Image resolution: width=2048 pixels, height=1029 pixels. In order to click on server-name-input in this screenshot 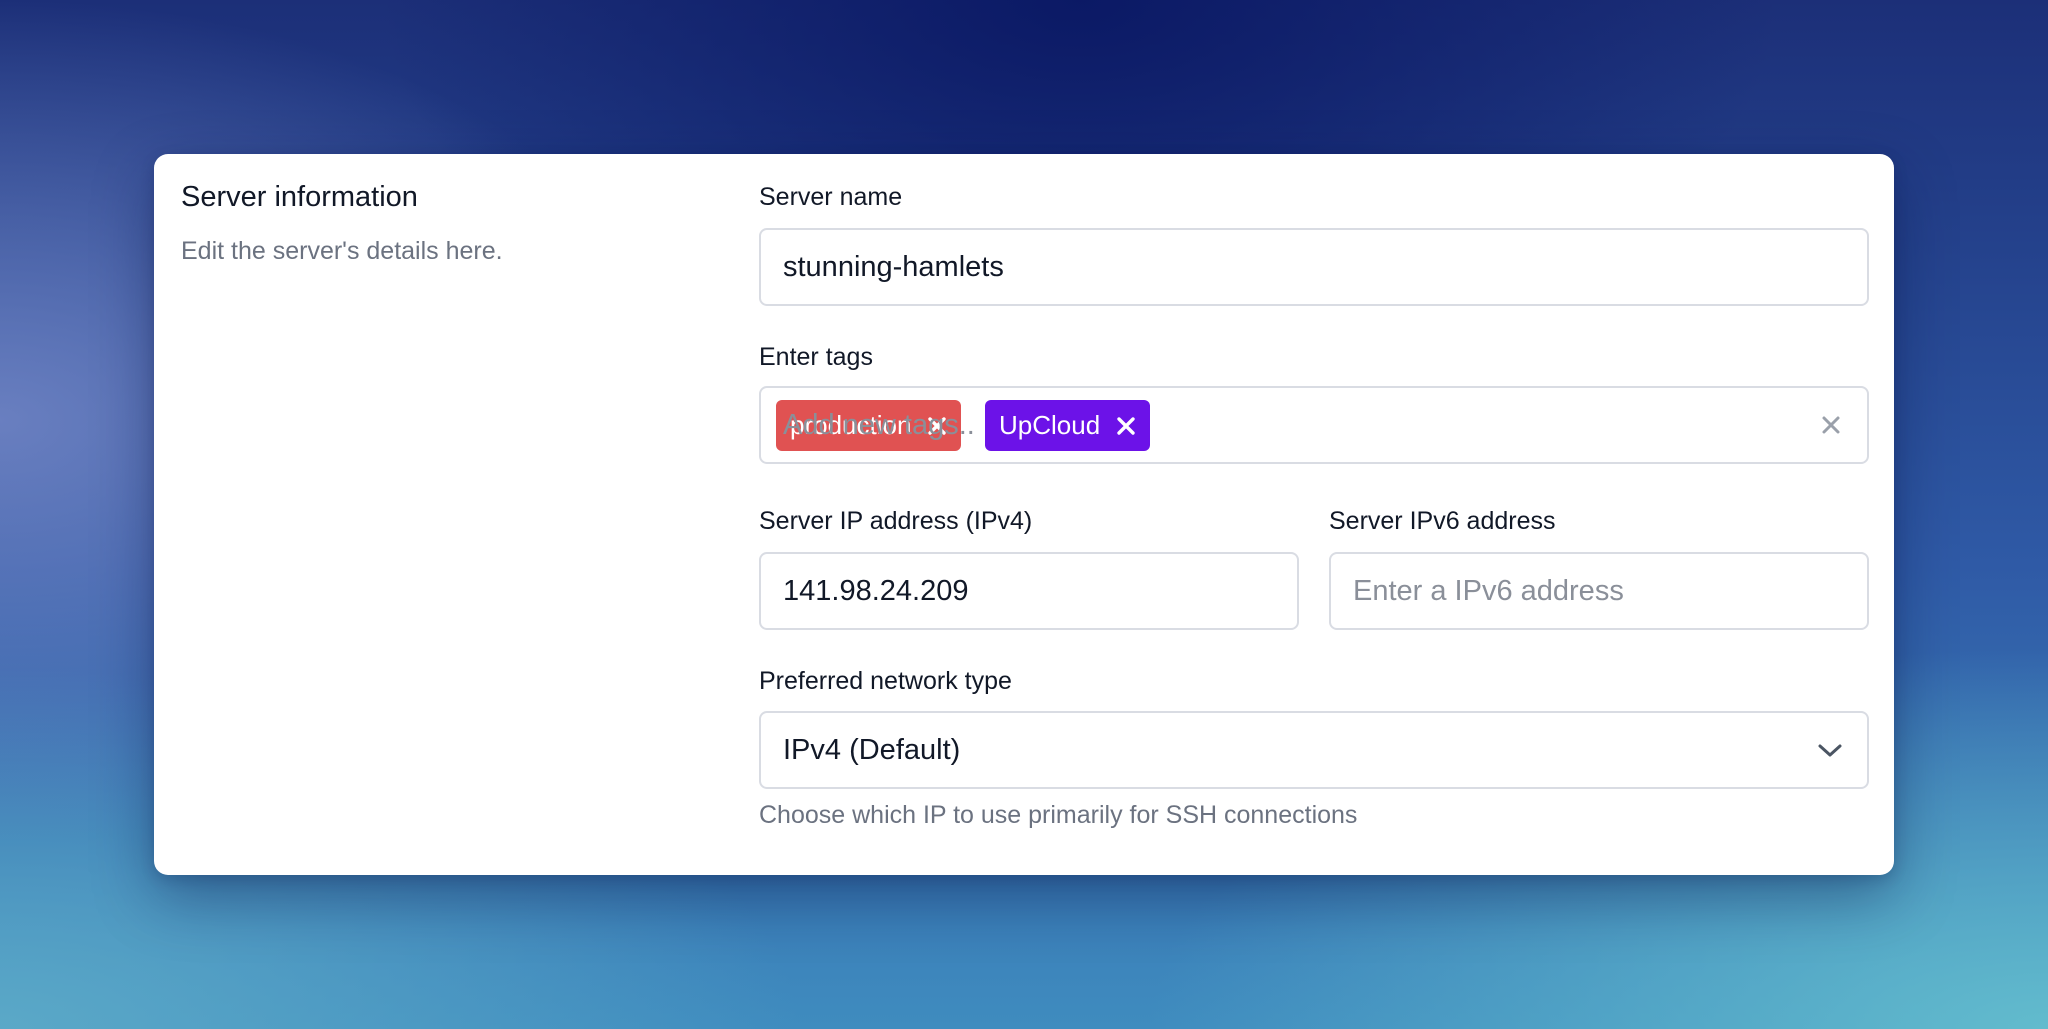, I will do `click(1314, 267)`.